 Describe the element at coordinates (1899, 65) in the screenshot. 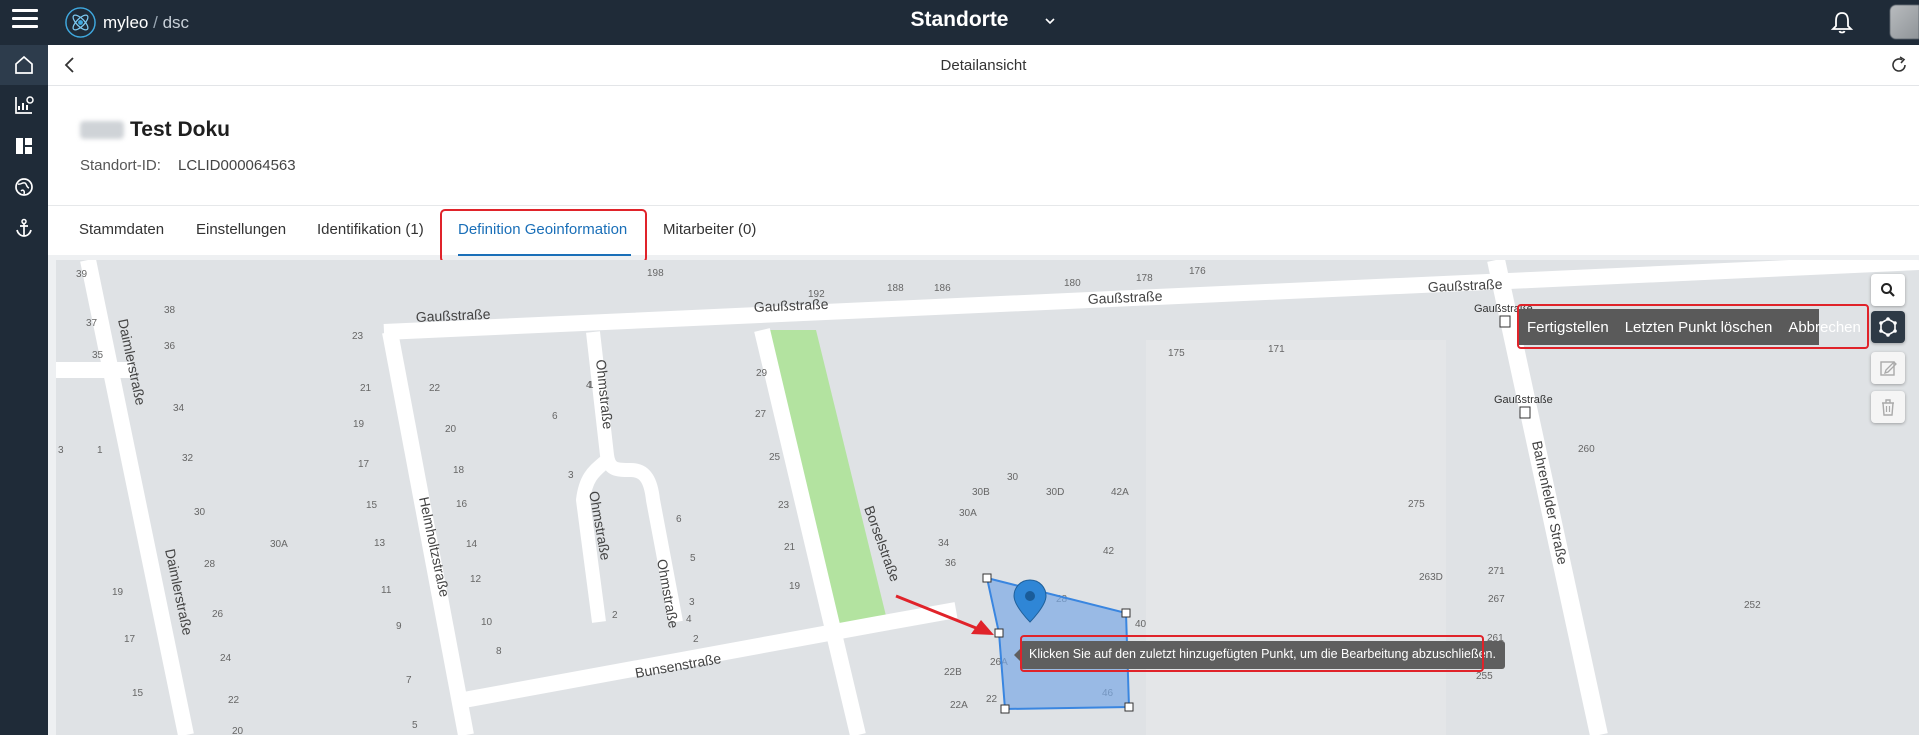

I see `refresh-icon` at that location.